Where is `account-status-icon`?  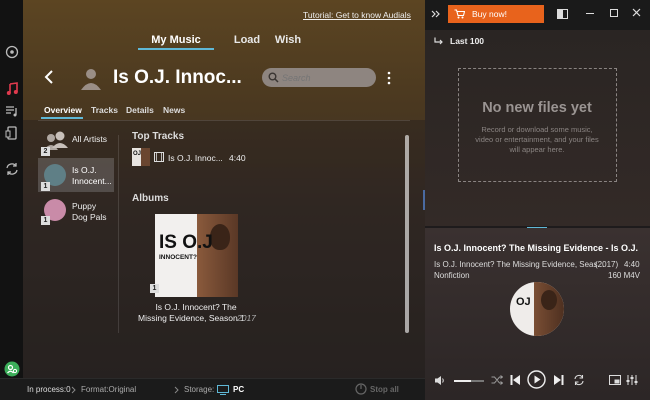
account-status-icon is located at coordinates (11, 368).